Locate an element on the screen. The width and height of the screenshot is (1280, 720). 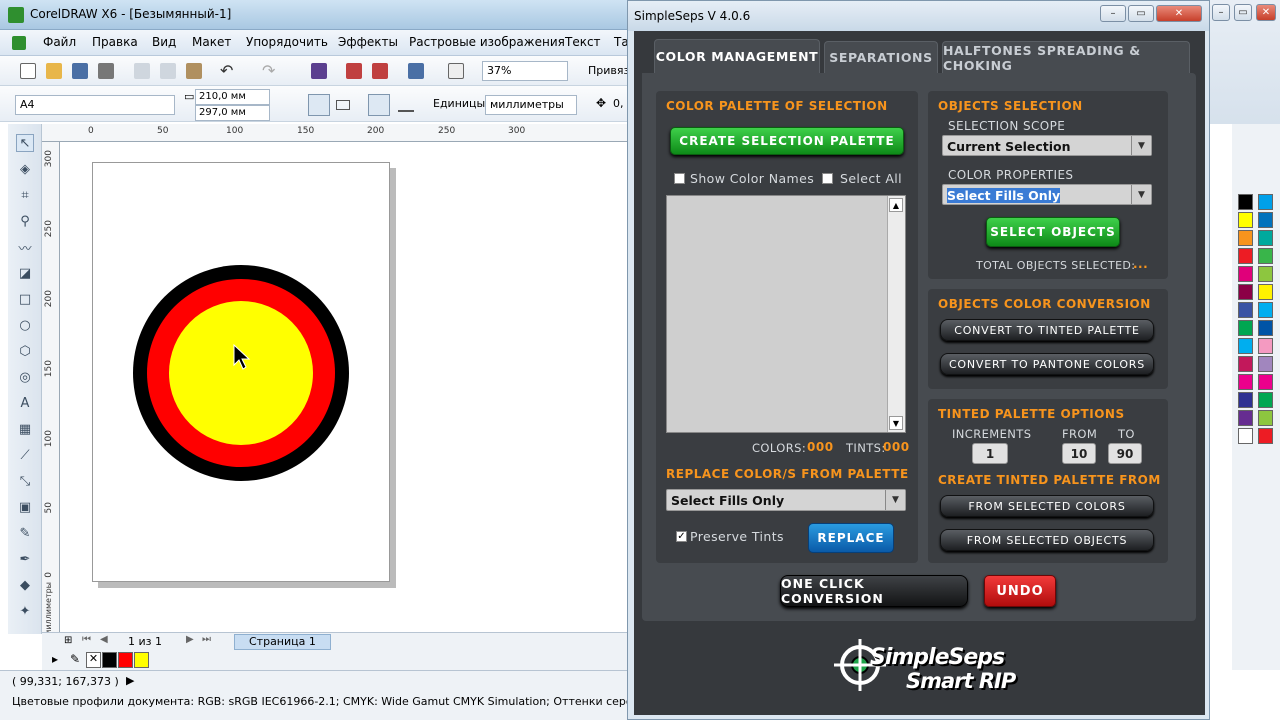
undo-button: UNDO is located at coordinates (1020, 591).